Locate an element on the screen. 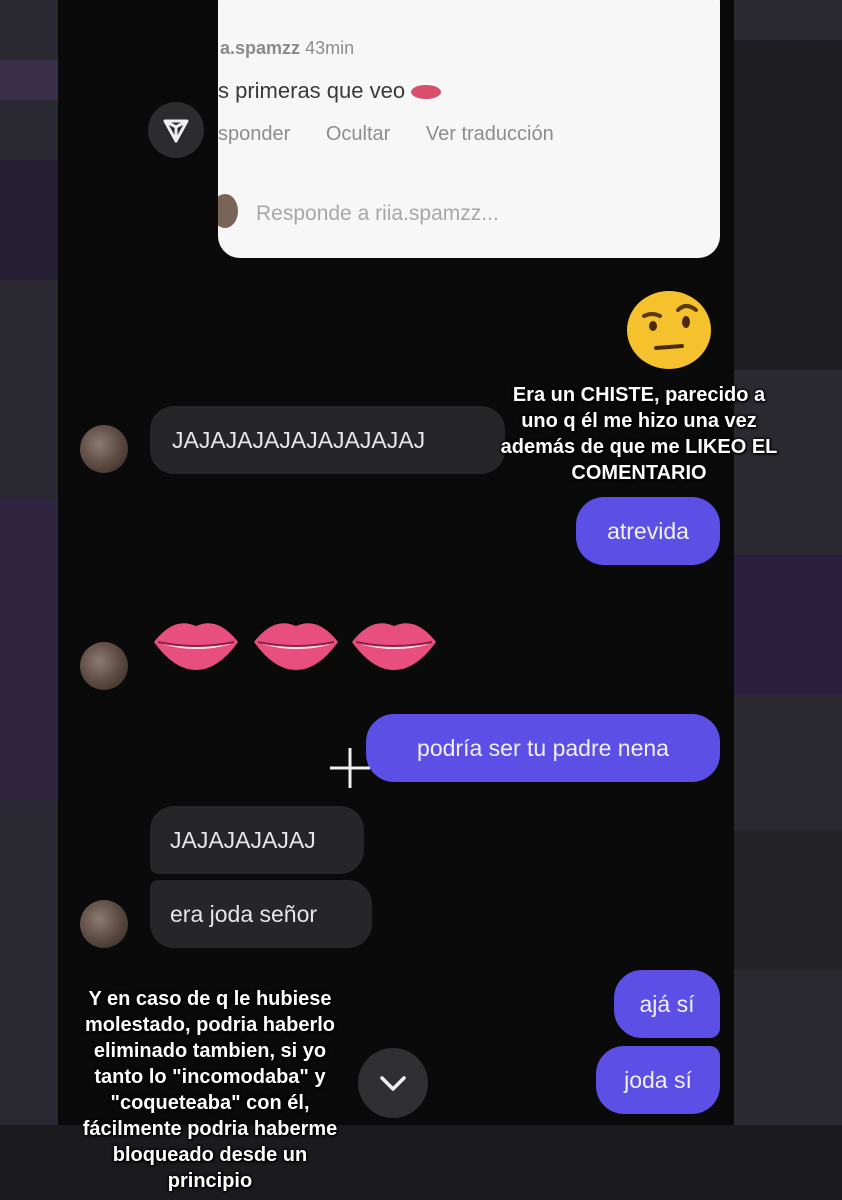 Image resolution: width=842 pixels, height=1200 pixels. chevron-down-icon is located at coordinates (393, 1083).